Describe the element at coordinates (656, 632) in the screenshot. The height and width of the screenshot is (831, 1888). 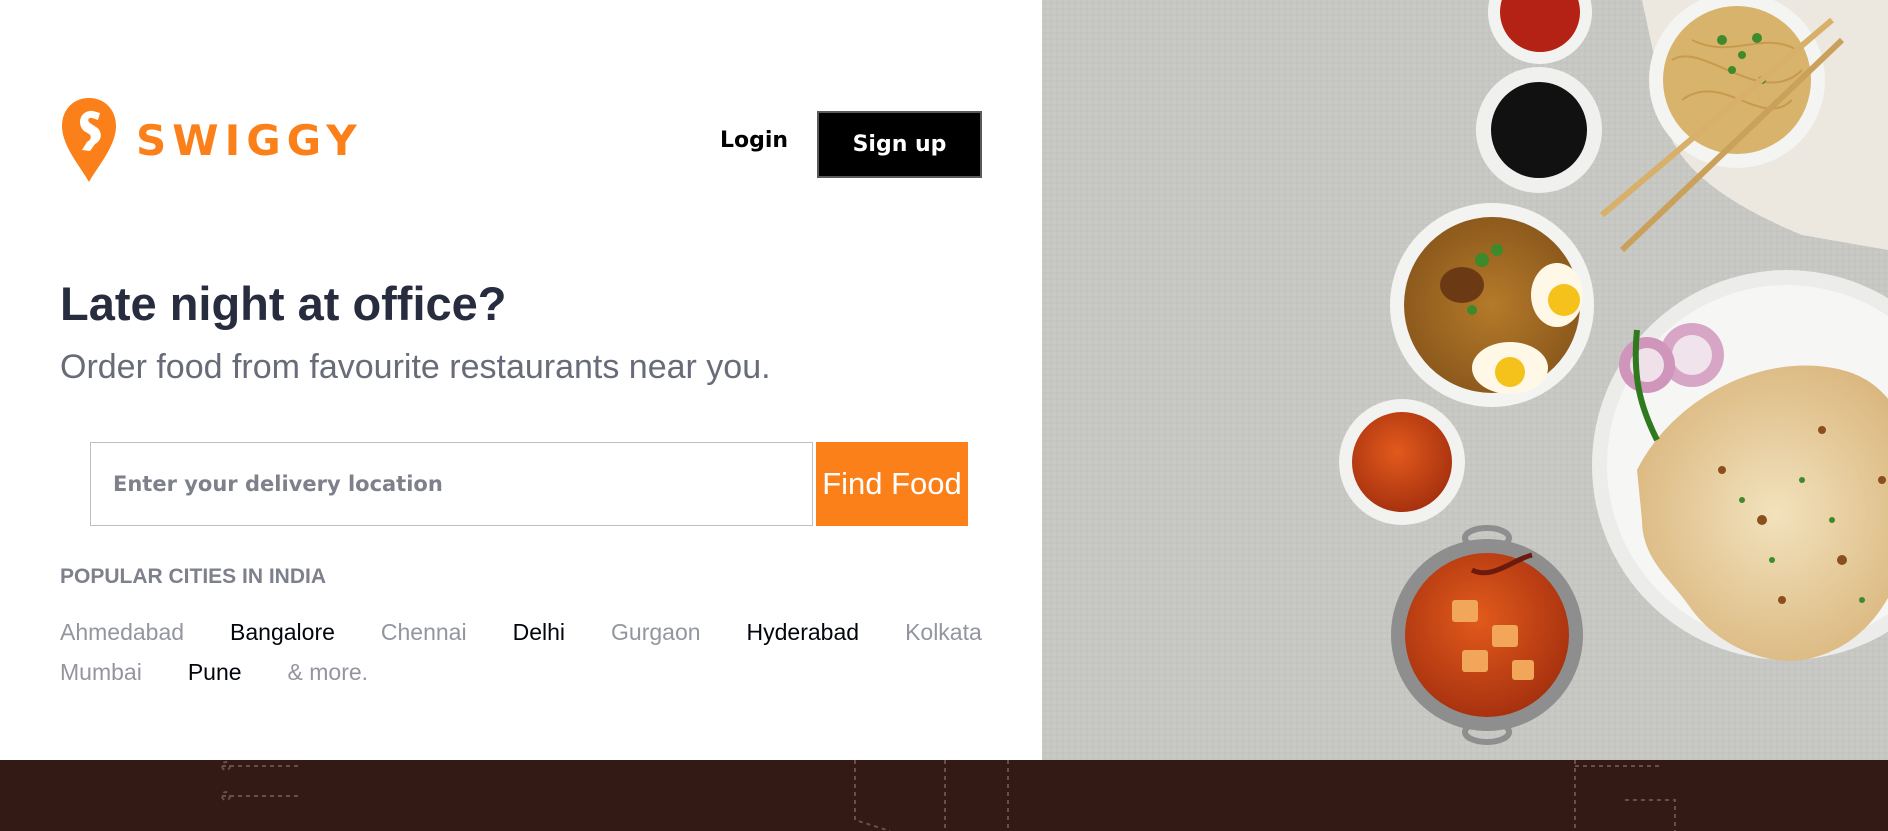
I see `city-link-gurgaon: Gurgaon` at that location.